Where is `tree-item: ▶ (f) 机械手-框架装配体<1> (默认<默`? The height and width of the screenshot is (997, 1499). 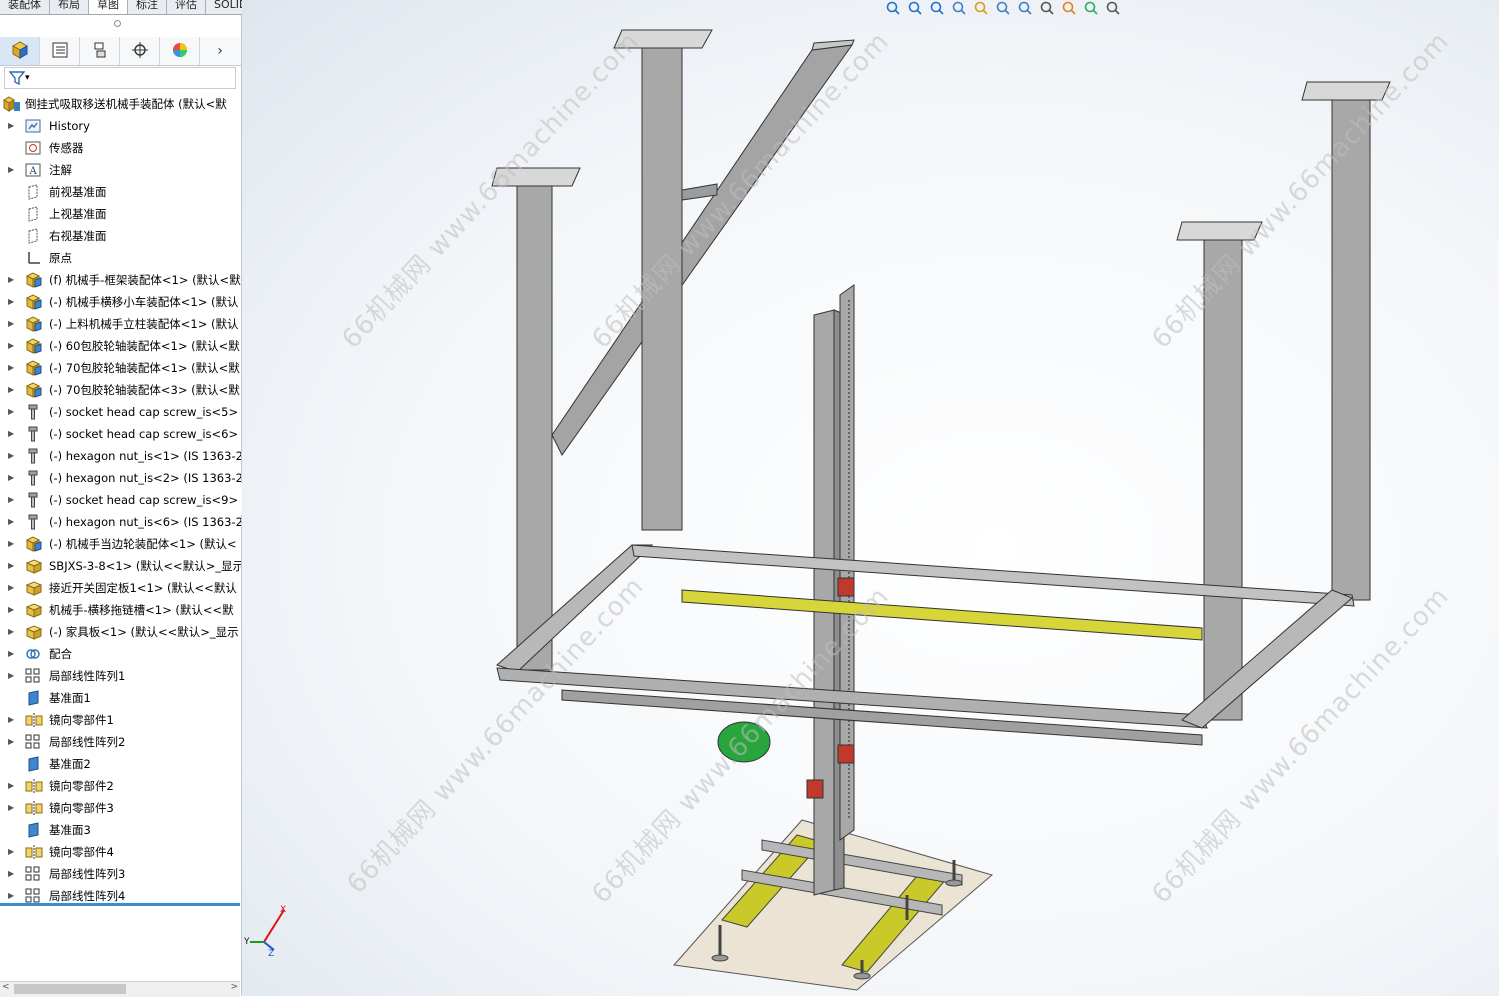
tree-item: ▶ (f) 机械手-框架装配体<1> (默认<默 is located at coordinates (120, 280).